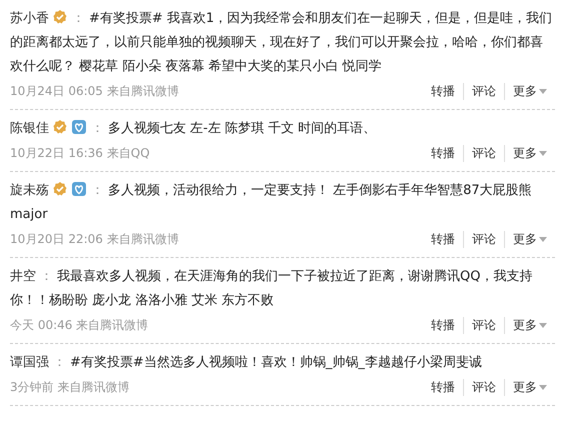  I want to click on post-text: 旋未殇 ： 多人视频，活动很给力，一定要支持！ 左手倒影右手年华智慧87大屁股熊major, so click(271, 202).